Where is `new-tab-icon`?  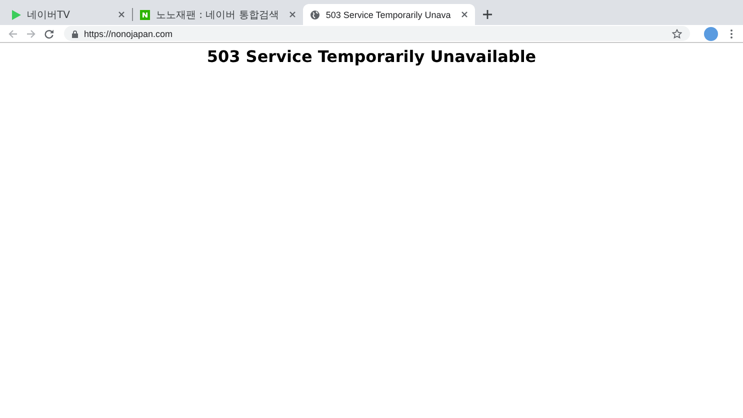
new-tab-icon is located at coordinates (487, 14).